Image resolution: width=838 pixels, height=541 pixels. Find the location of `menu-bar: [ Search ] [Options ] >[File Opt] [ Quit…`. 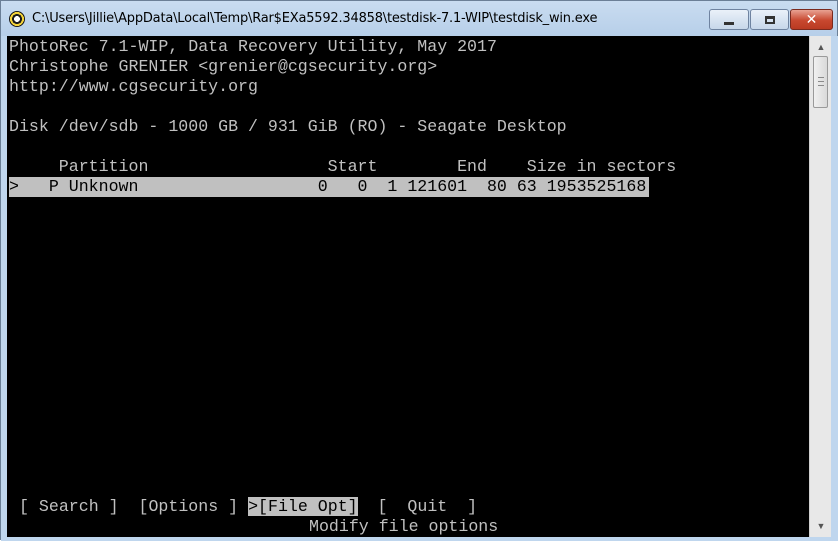

menu-bar: [ Search ] [Options ] >[File Opt] [ Quit… is located at coordinates (248, 507).